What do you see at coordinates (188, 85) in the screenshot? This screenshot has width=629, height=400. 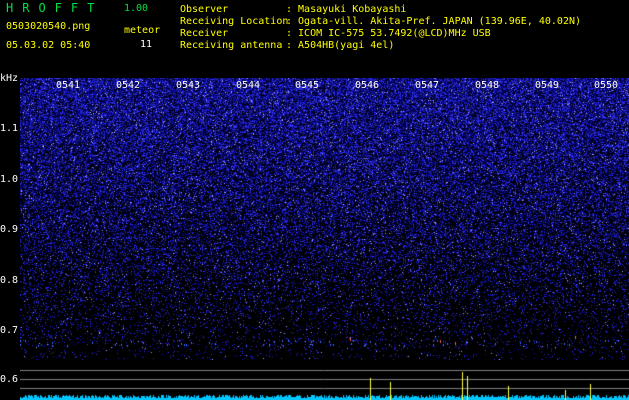 I see `x-tick-label: 0543` at bounding box center [188, 85].